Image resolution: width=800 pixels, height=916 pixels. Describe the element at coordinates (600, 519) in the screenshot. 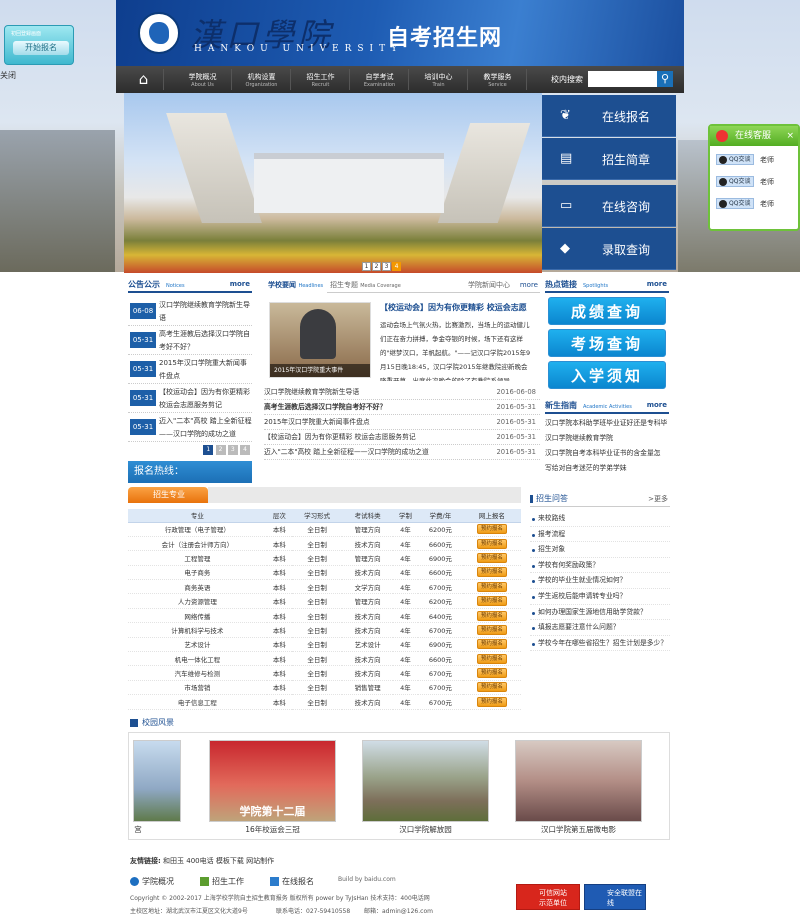

I see `faq-item: 来校路线` at that location.